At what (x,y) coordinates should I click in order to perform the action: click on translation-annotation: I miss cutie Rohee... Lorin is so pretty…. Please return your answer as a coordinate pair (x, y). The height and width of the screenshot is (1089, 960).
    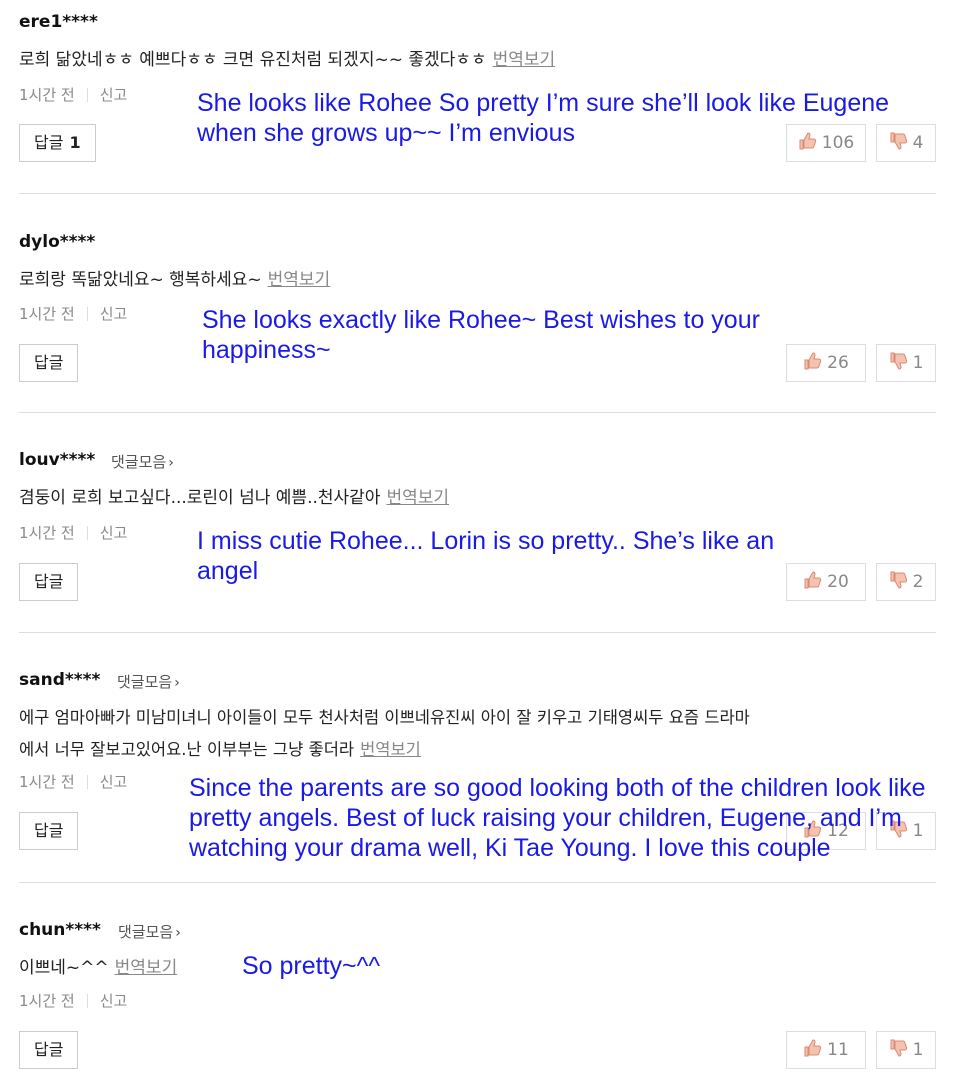
    Looking at the image, I should click on (486, 556).